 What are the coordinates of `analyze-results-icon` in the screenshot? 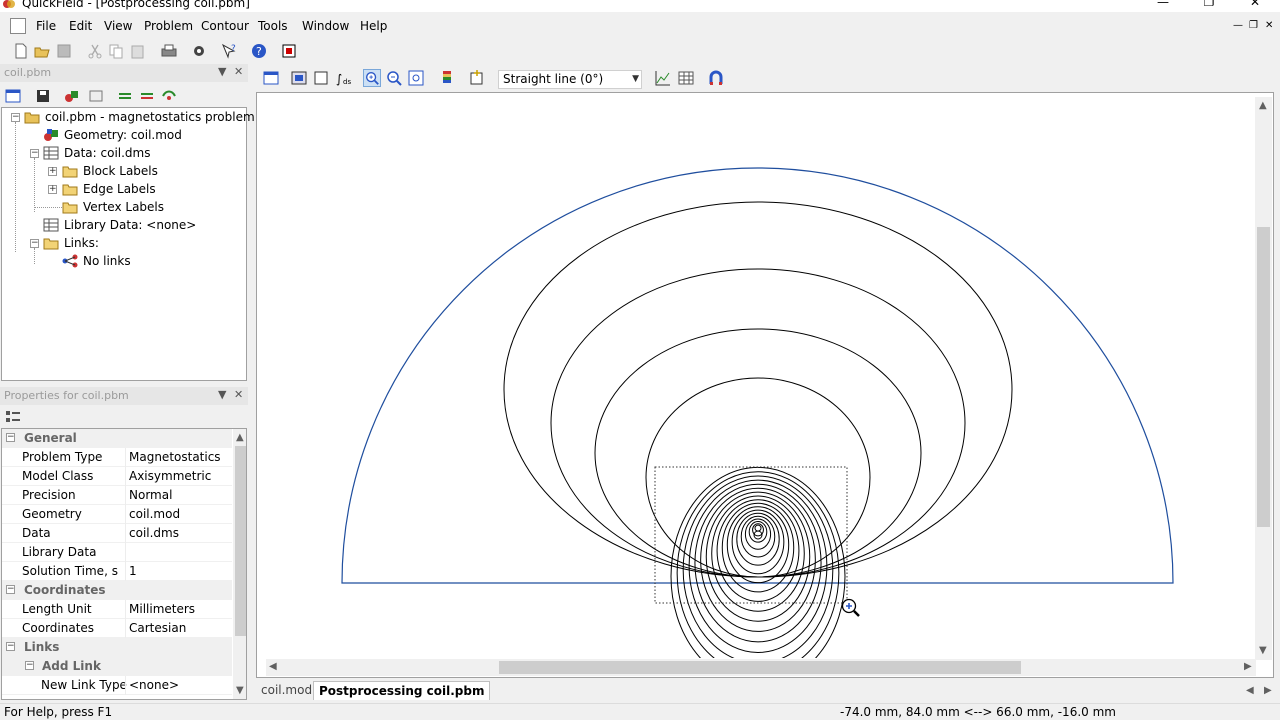 It's located at (169, 96).